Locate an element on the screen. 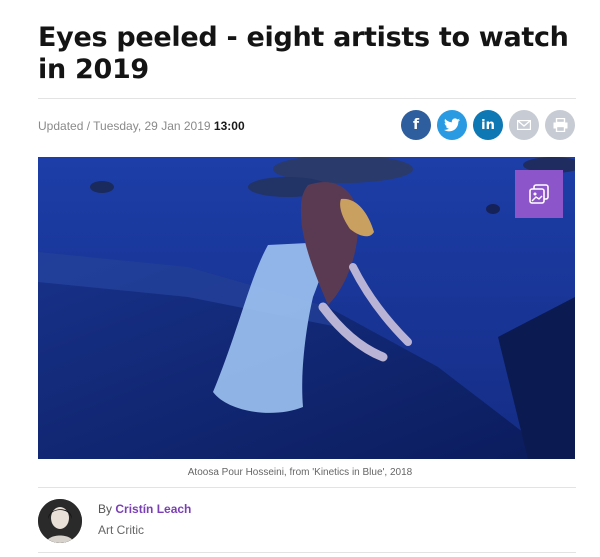 Image resolution: width=600 pixels, height=557 pixels. author-avatar is located at coordinates (60, 521).